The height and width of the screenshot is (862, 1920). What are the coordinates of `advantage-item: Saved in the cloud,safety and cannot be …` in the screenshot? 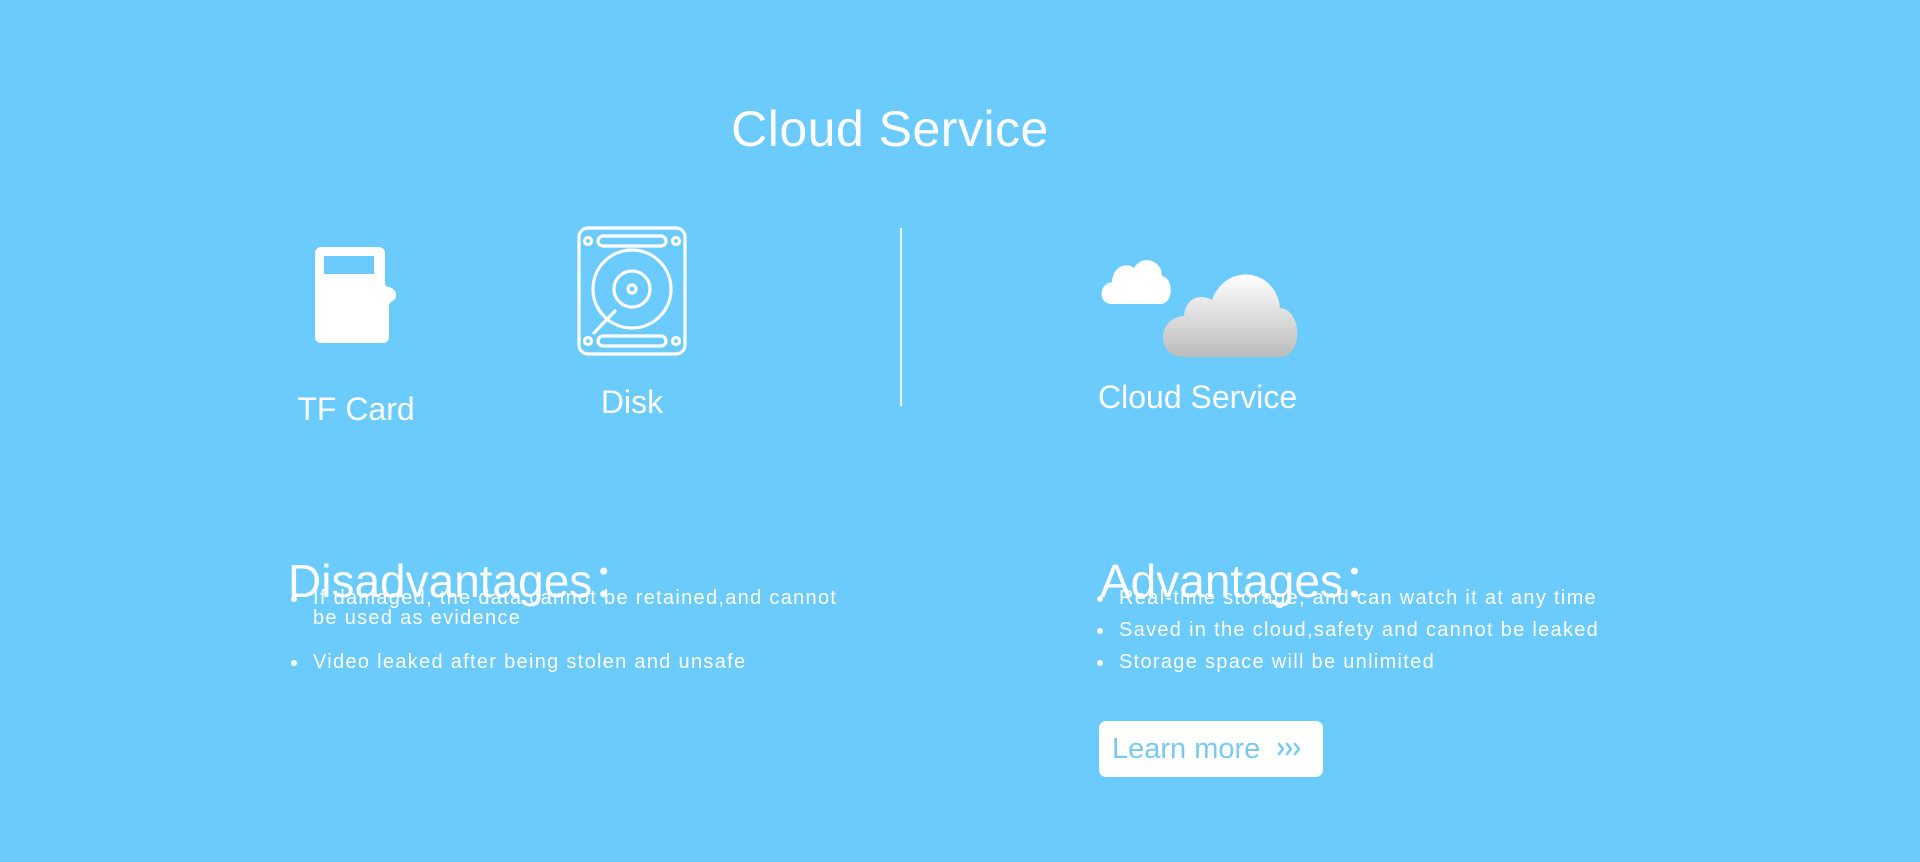 It's located at (1346, 630).